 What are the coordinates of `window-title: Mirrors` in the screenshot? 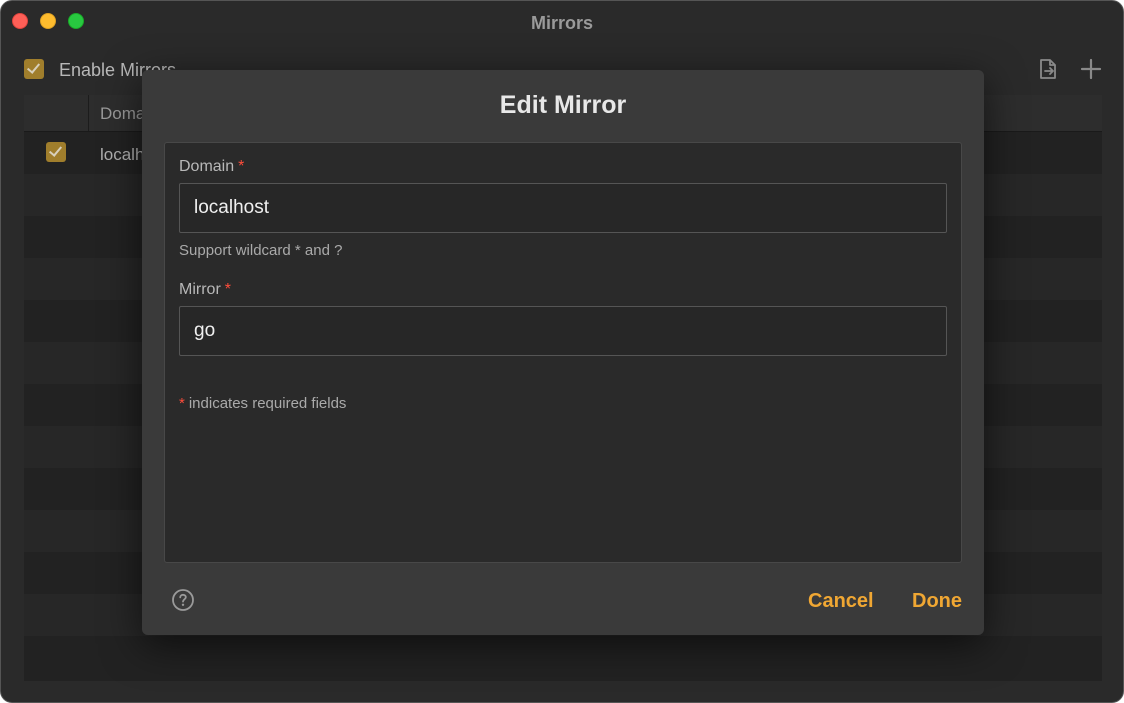 It's located at (561, 23).